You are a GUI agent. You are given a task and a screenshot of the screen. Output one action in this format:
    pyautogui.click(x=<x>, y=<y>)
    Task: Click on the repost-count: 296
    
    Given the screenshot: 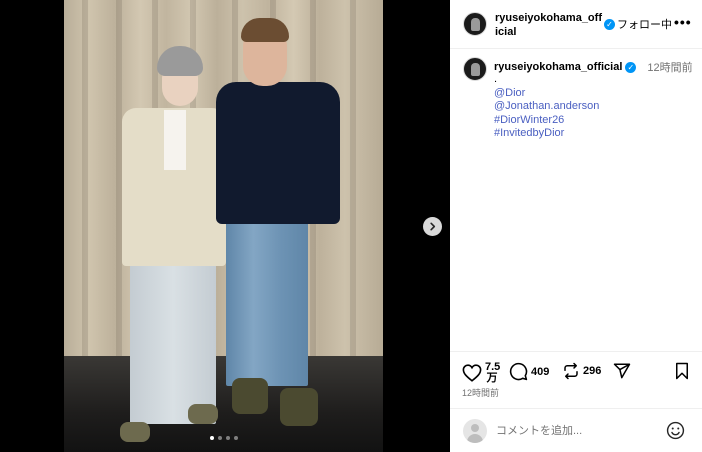 What is the action you would take?
    pyautogui.click(x=592, y=371)
    